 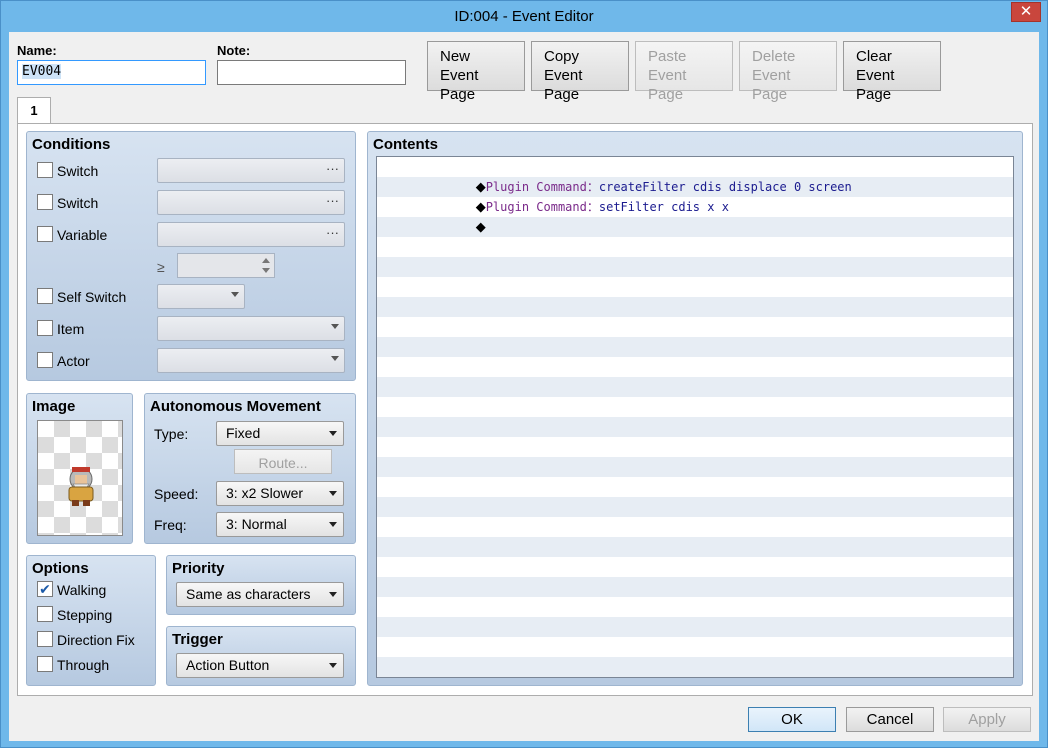 I want to click on command-line: ◆, so click(x=437, y=227).